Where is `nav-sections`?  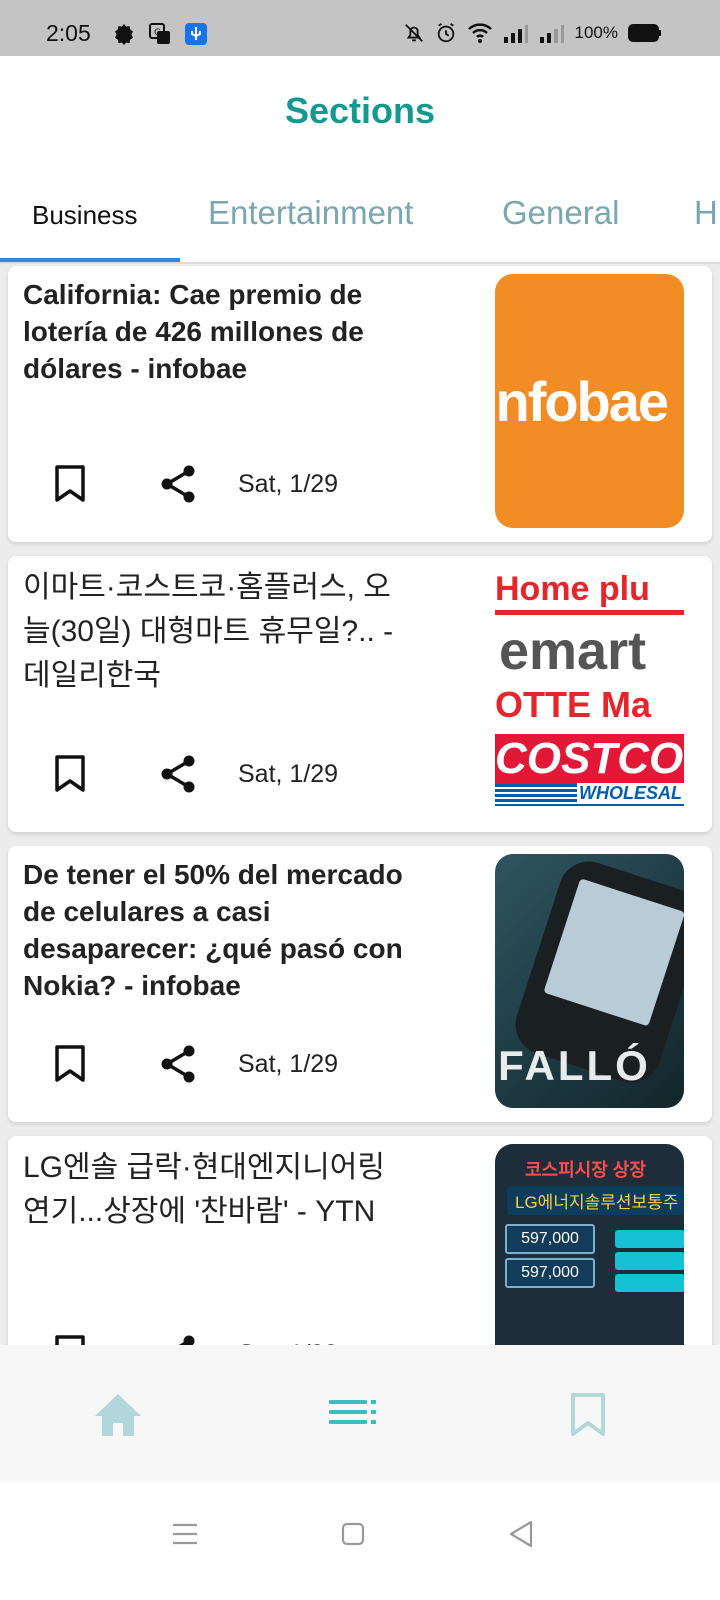
nav-sections is located at coordinates (353, 1415).